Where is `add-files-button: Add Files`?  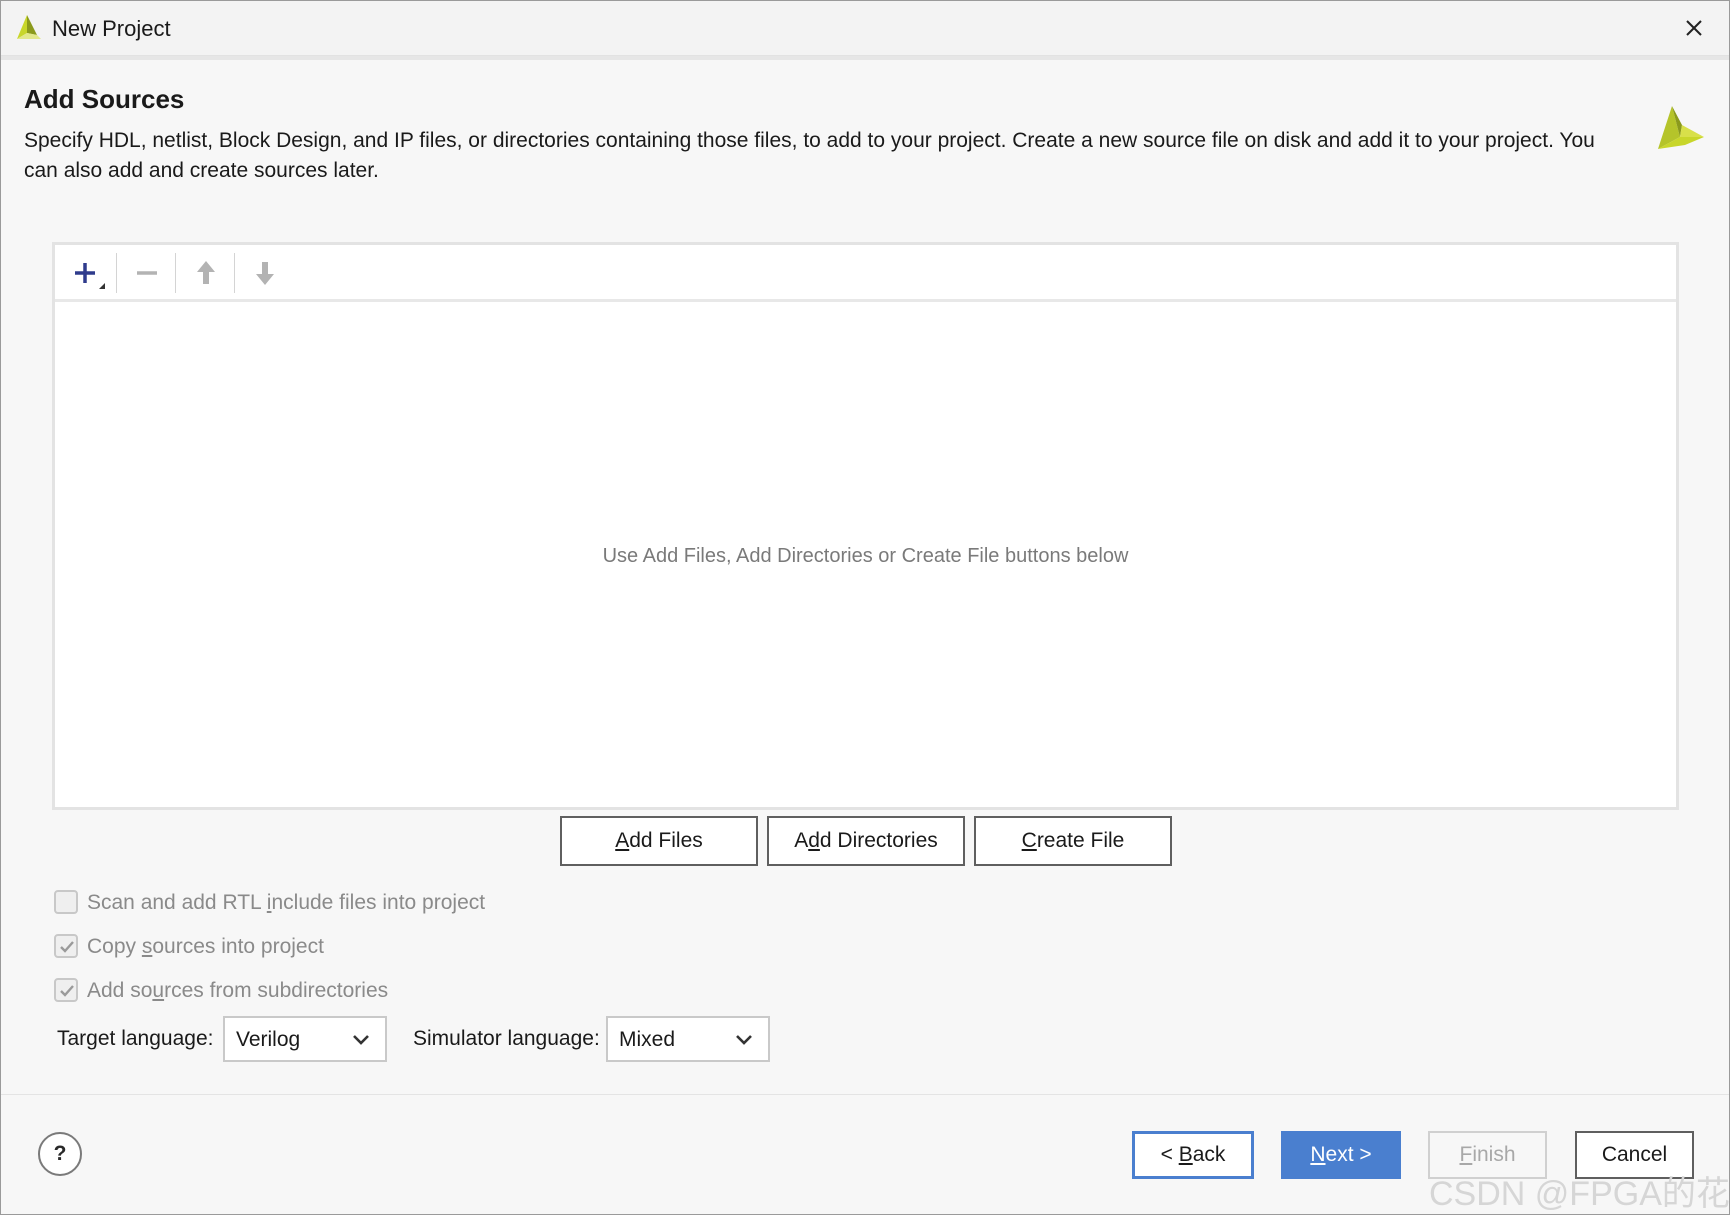
add-files-button: Add Files is located at coordinates (659, 841).